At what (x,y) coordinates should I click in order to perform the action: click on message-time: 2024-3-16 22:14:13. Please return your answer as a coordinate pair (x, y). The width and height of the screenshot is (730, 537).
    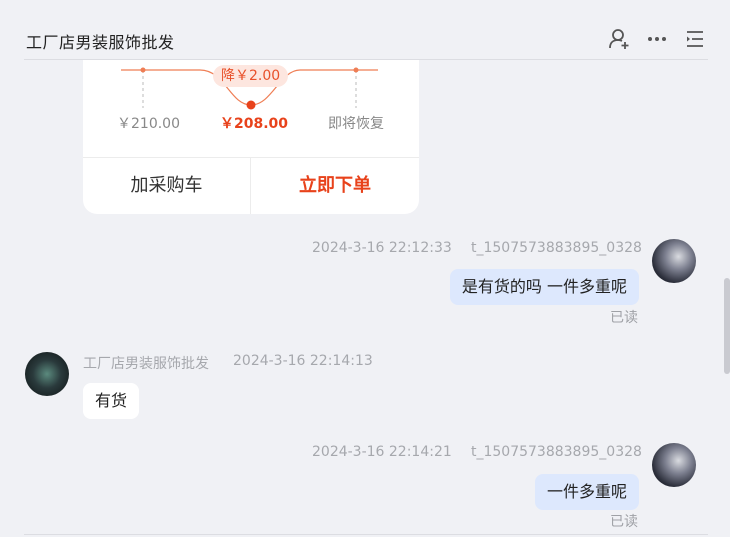
    Looking at the image, I should click on (303, 361).